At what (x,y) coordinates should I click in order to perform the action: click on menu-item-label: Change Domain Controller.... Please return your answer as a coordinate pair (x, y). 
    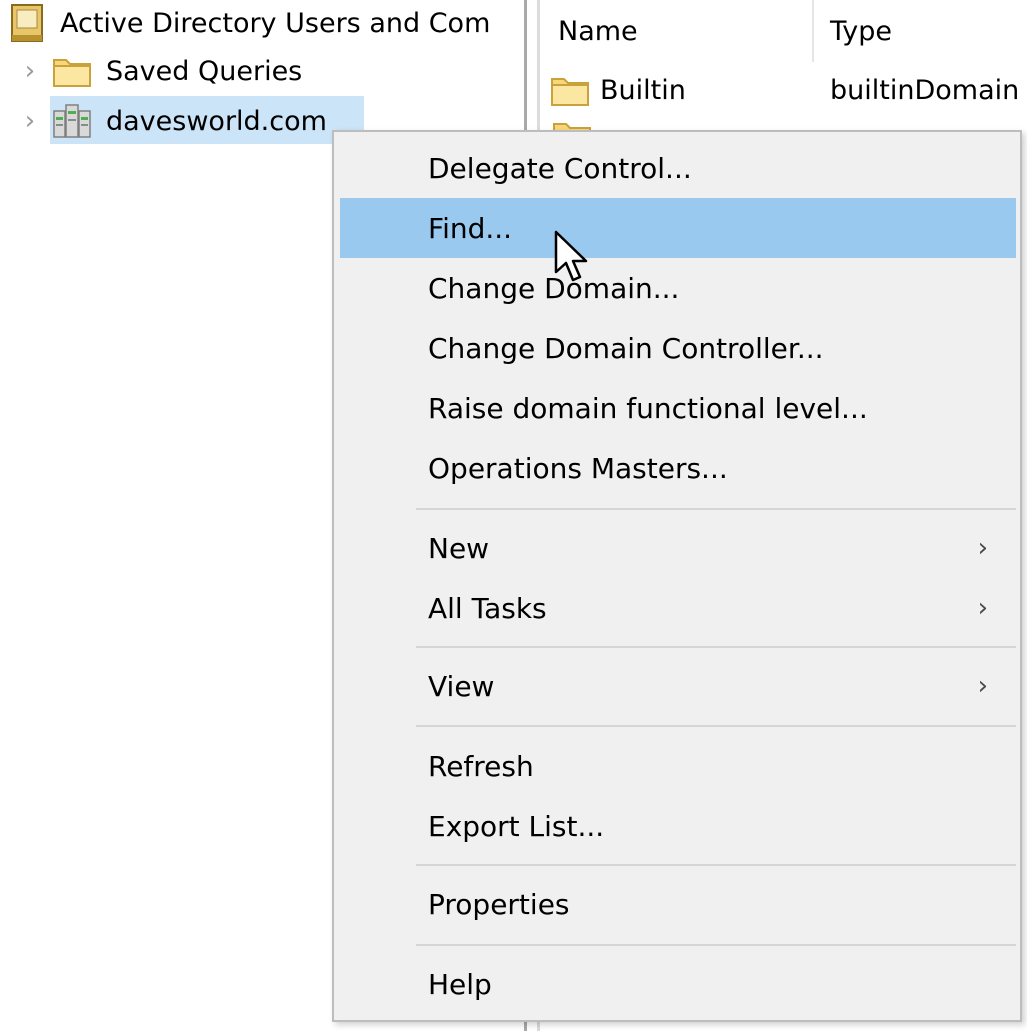
    Looking at the image, I should click on (626, 348).